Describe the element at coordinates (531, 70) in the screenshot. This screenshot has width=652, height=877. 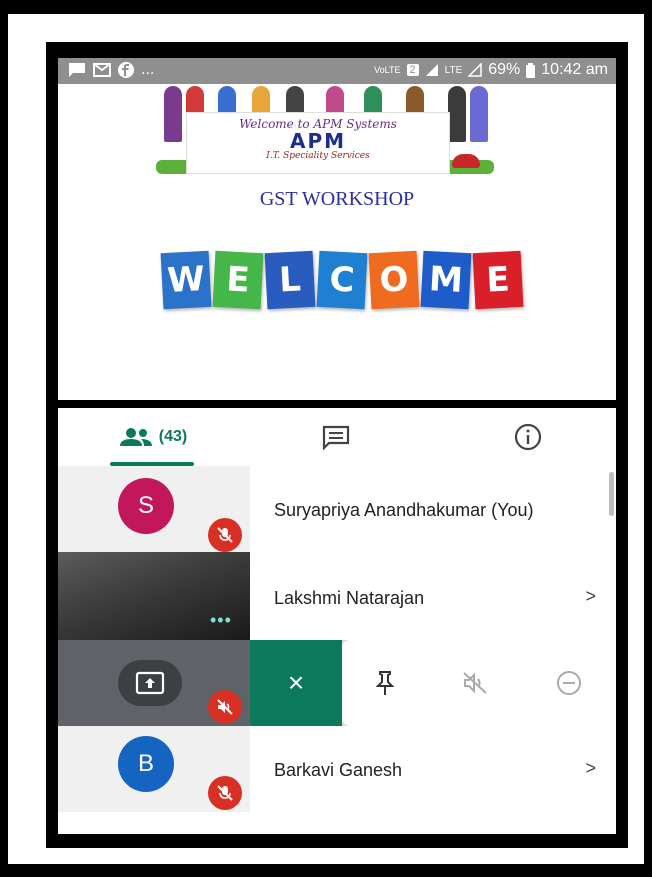
I see `battery-icon` at that location.